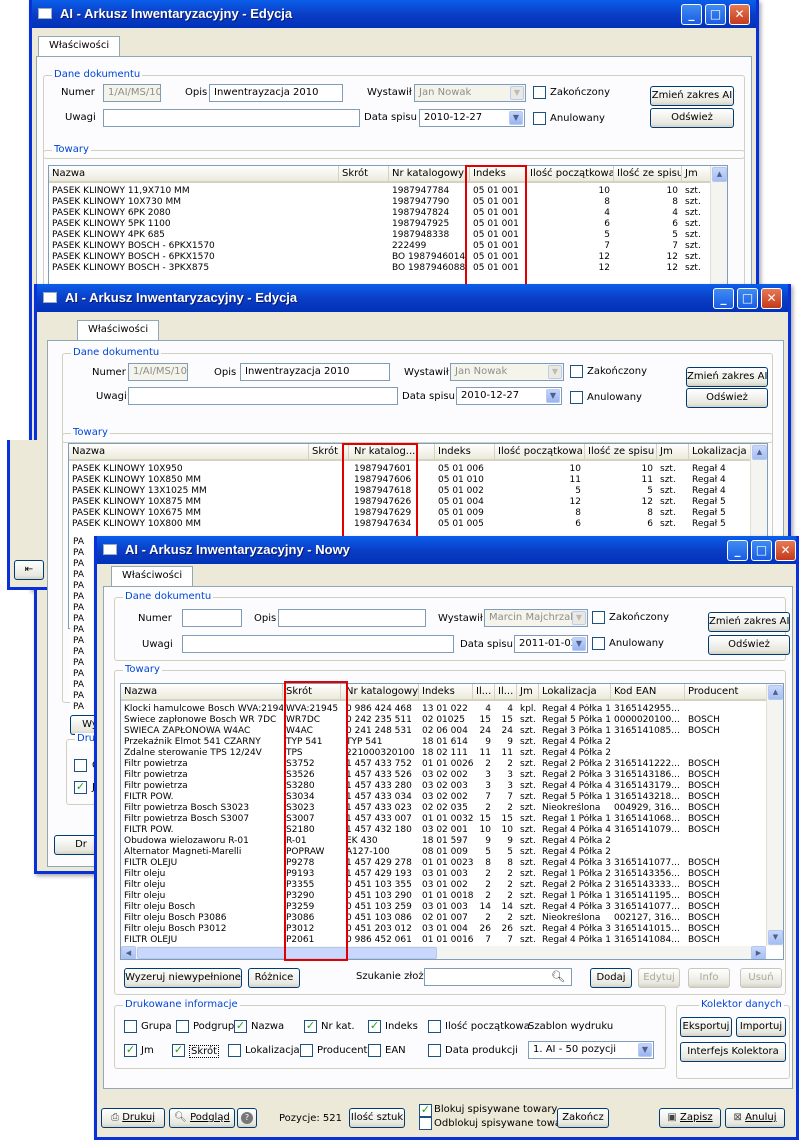 The width and height of the screenshot is (799, 1140). Describe the element at coordinates (749, 645) in the screenshot. I see `odswiez-button: Odśwież` at that location.